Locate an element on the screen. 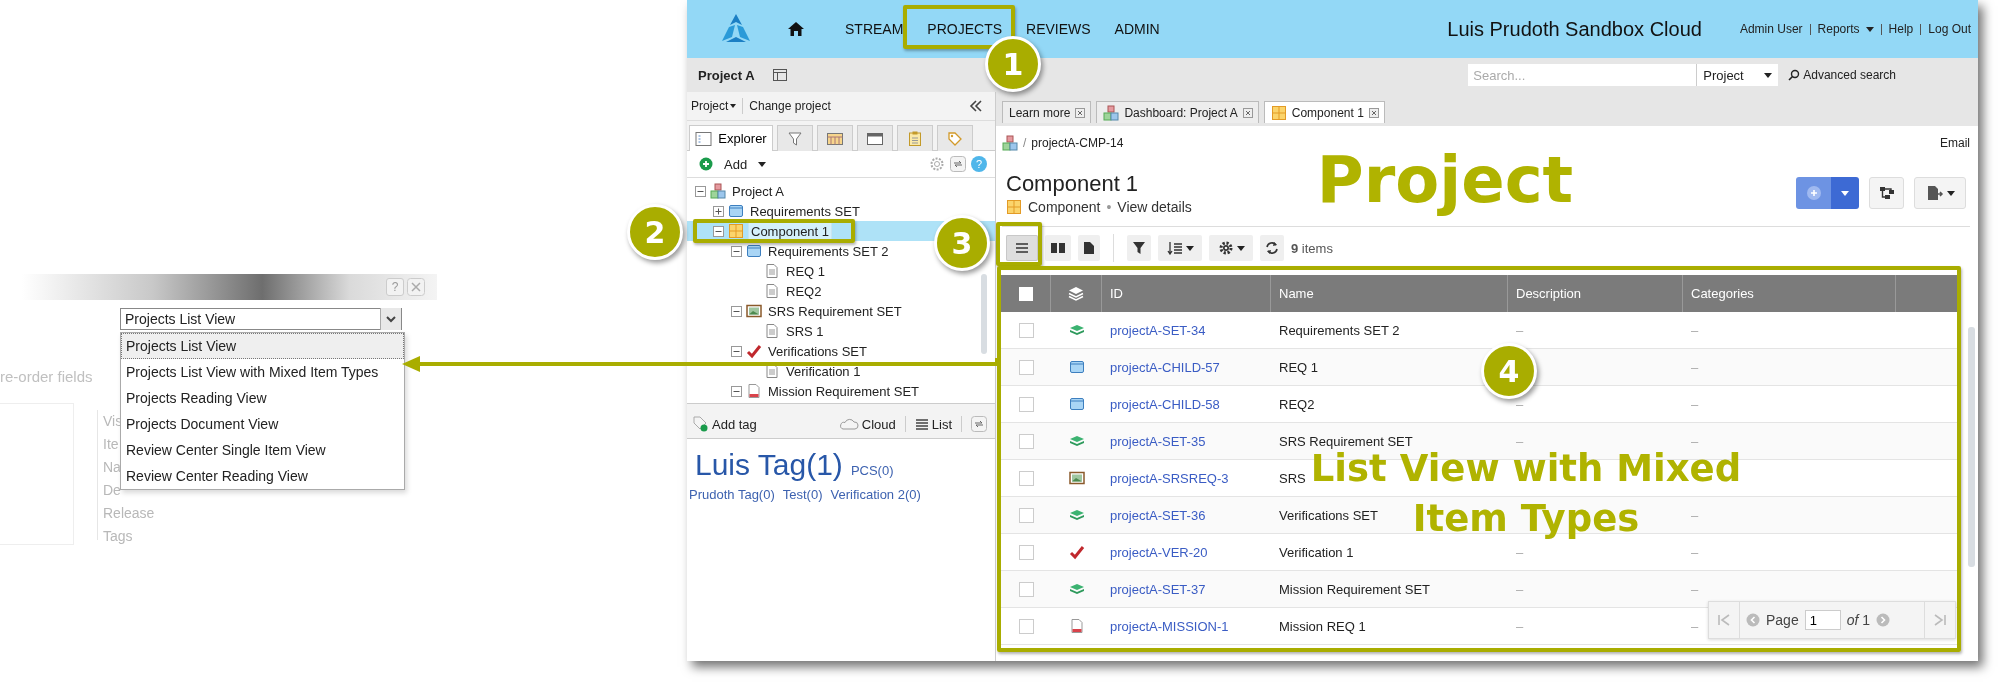 This screenshot has height=695, width=2014. dropdown-option: Projects Document View is located at coordinates (262, 424).